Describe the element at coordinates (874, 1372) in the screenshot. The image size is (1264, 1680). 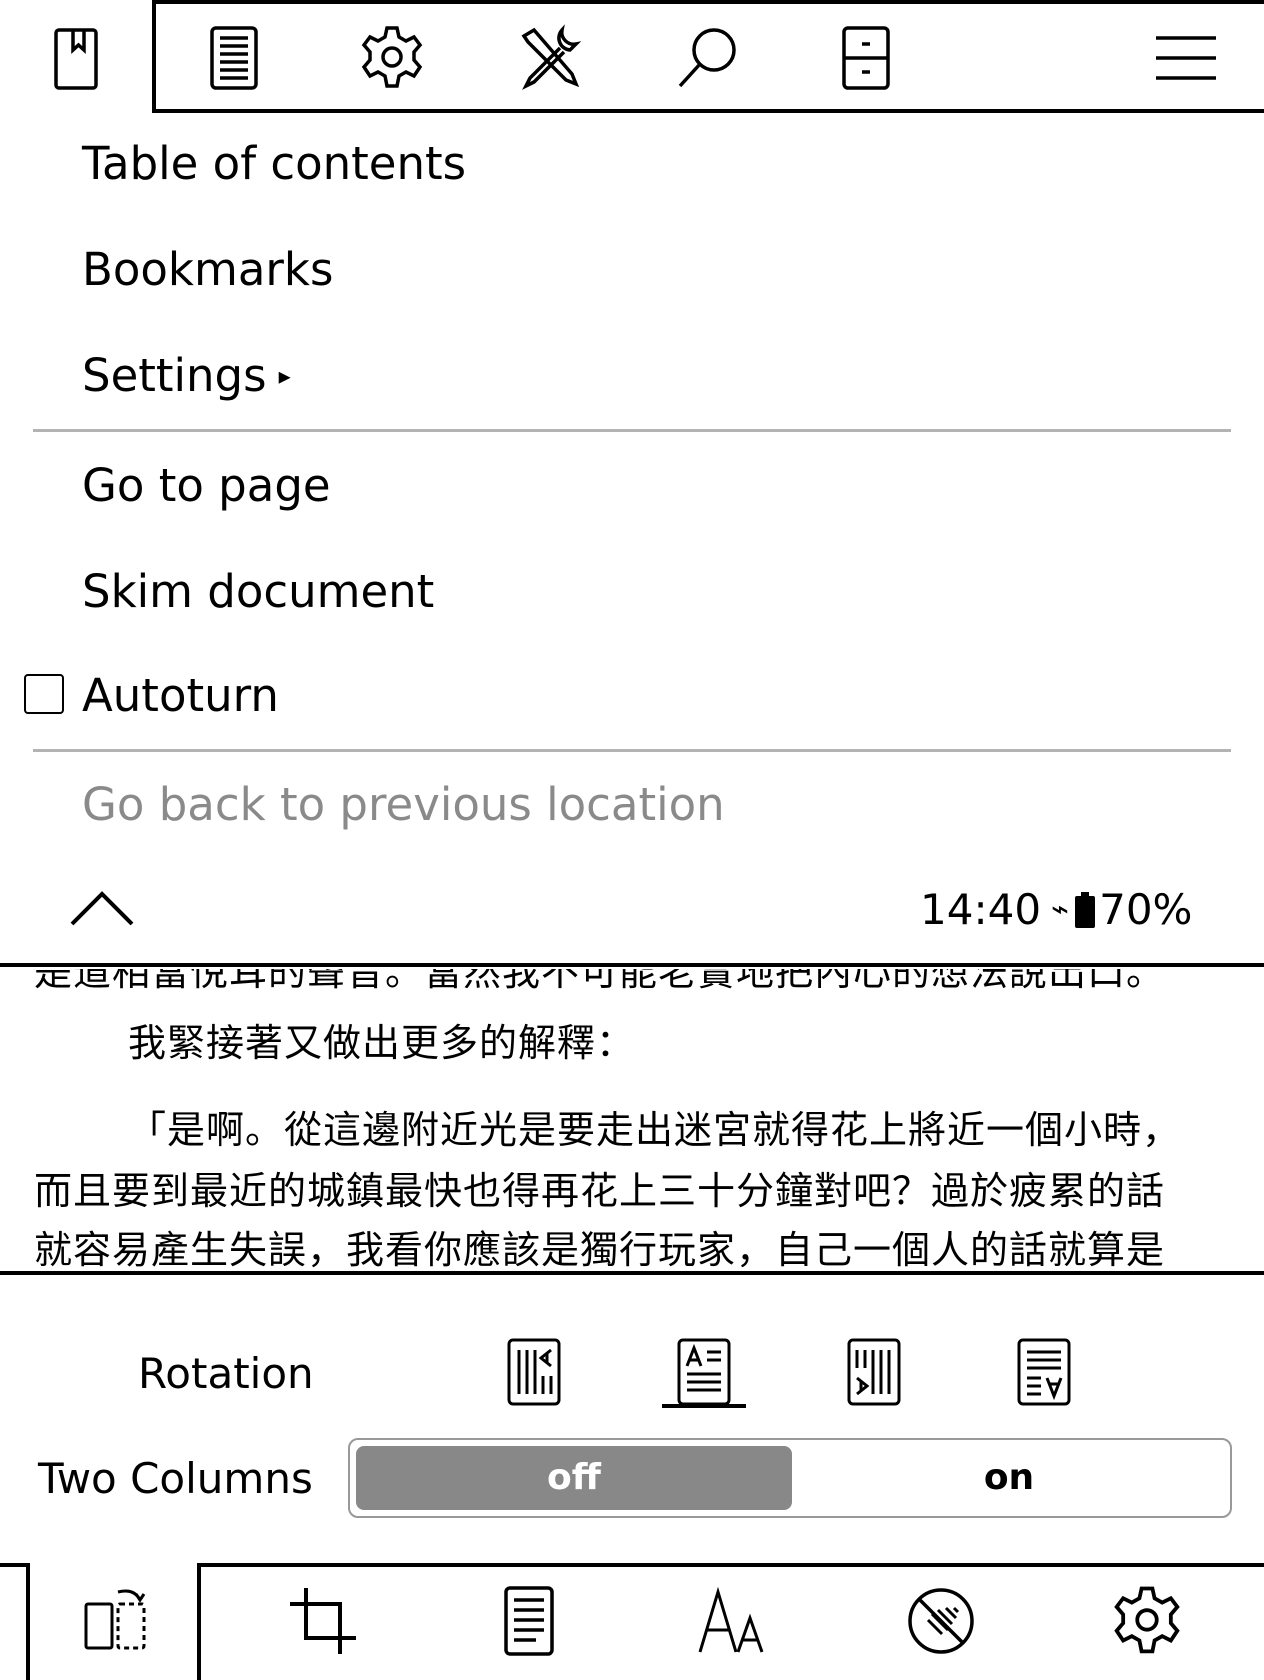
I see `rotate-270-icon` at that location.